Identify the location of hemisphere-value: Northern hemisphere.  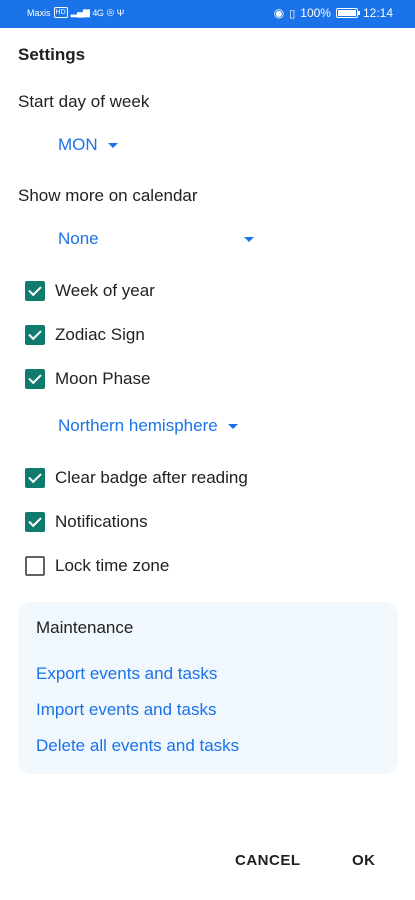
(138, 425).